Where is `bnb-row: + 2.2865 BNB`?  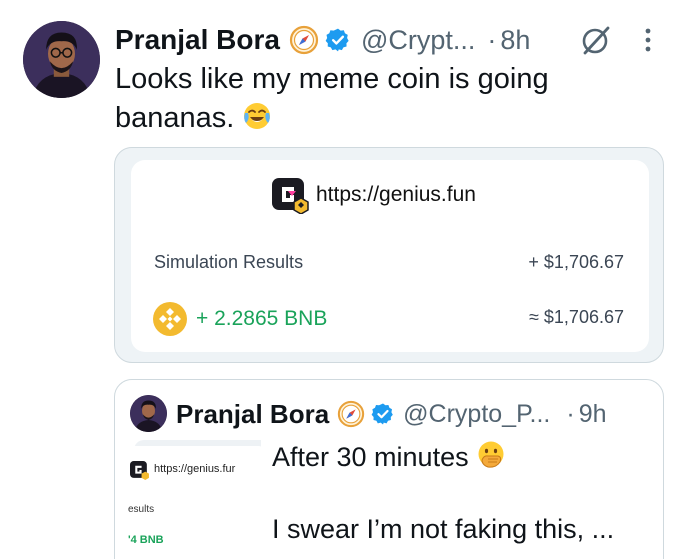 bnb-row: + 2.2865 BNB is located at coordinates (239, 319).